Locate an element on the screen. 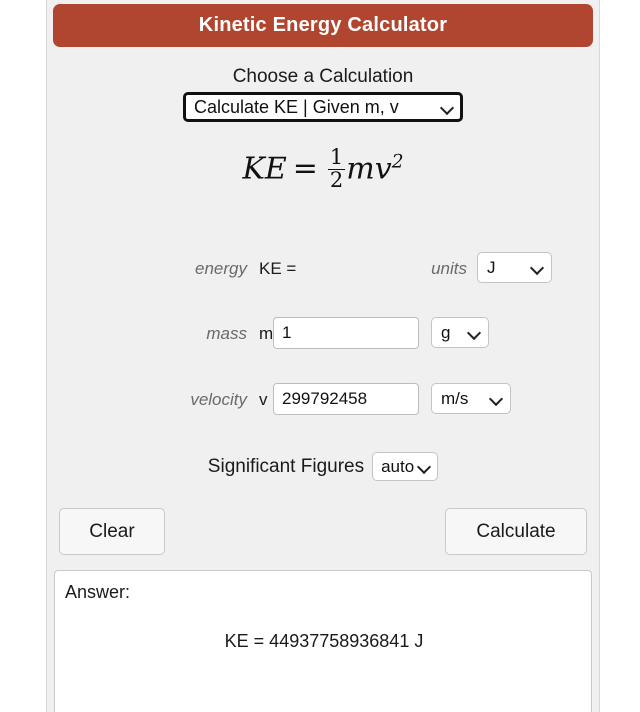 The height and width of the screenshot is (712, 640). mass-input-value: 1 is located at coordinates (287, 332).